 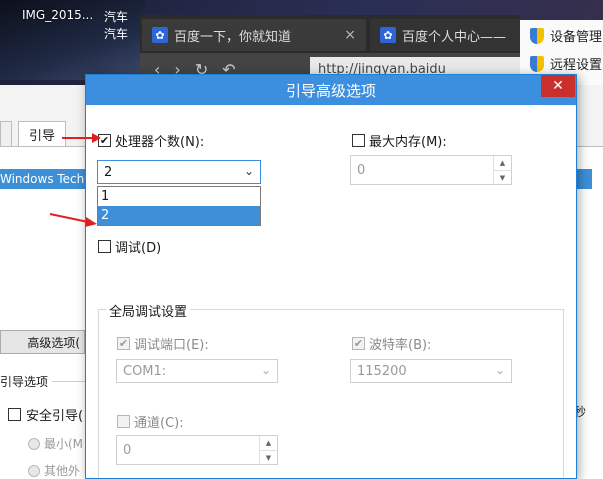 What do you see at coordinates (55, 416) in the screenshot?
I see `safe-boot-label: 安全引导(` at bounding box center [55, 416].